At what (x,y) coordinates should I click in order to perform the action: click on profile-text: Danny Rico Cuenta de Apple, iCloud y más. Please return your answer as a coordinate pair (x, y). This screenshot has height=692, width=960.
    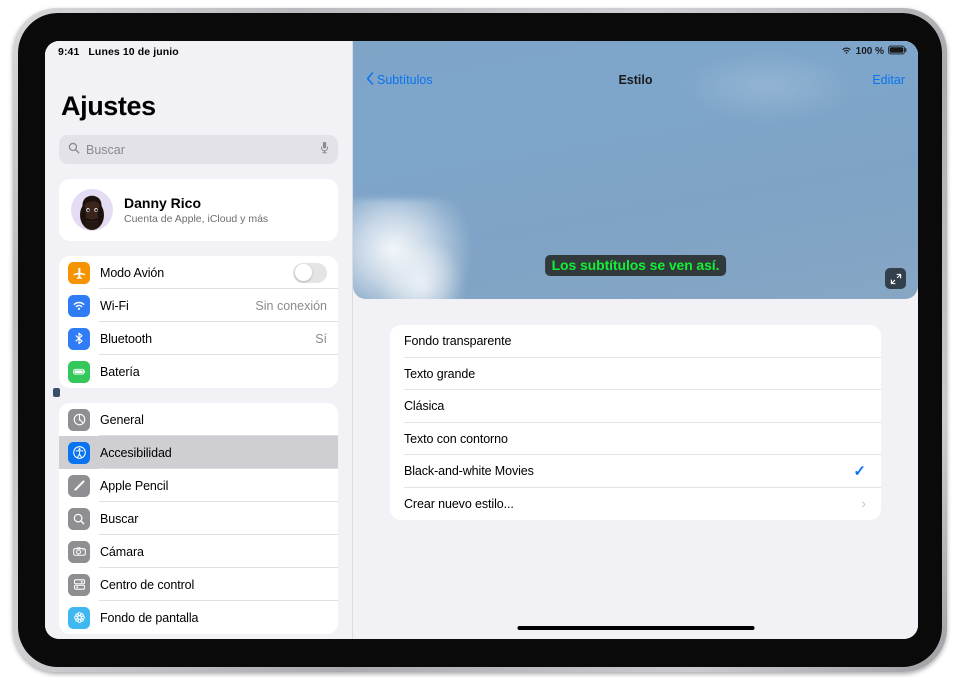
    Looking at the image, I should click on (196, 210).